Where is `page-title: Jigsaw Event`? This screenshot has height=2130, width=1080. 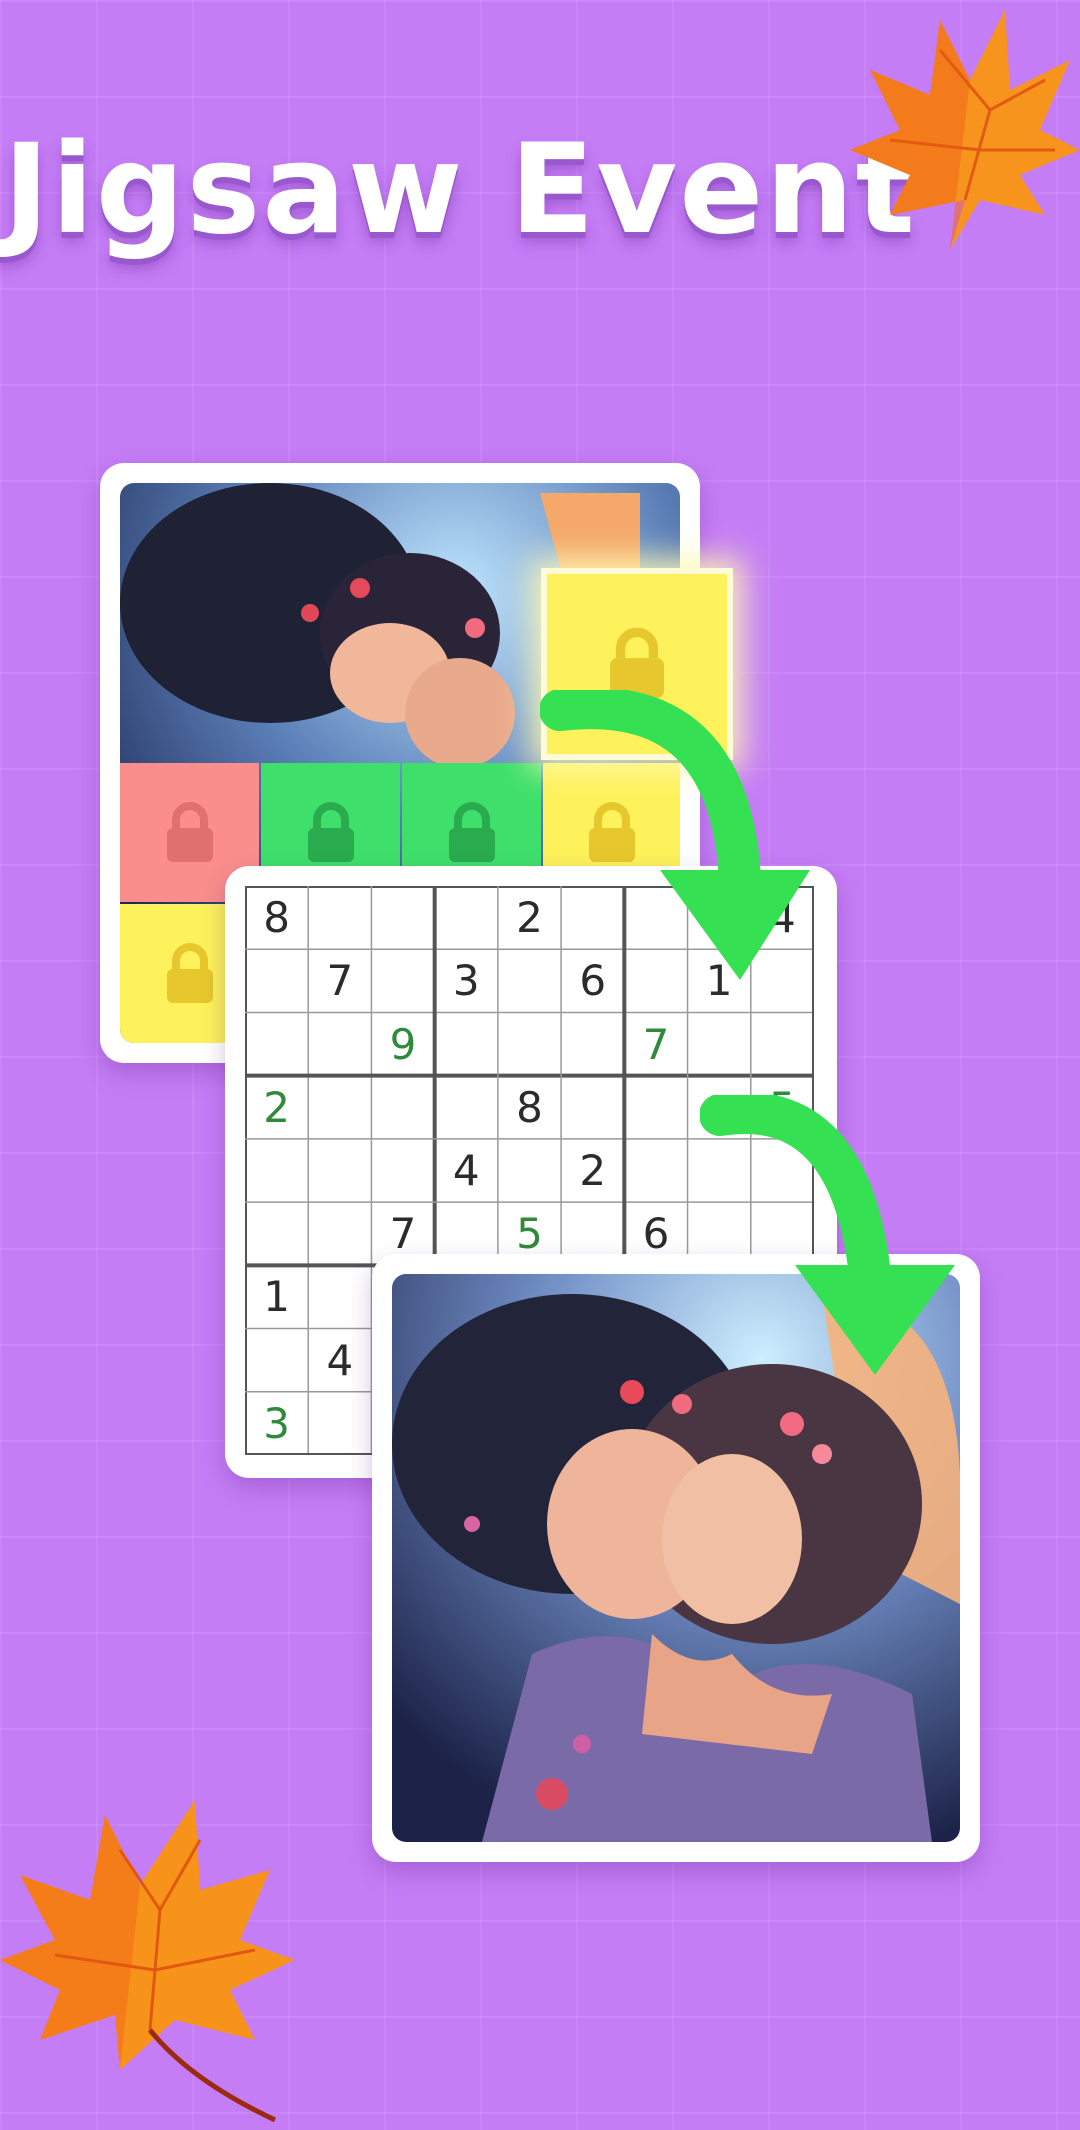
page-title: Jigsaw Event is located at coordinates (460, 190).